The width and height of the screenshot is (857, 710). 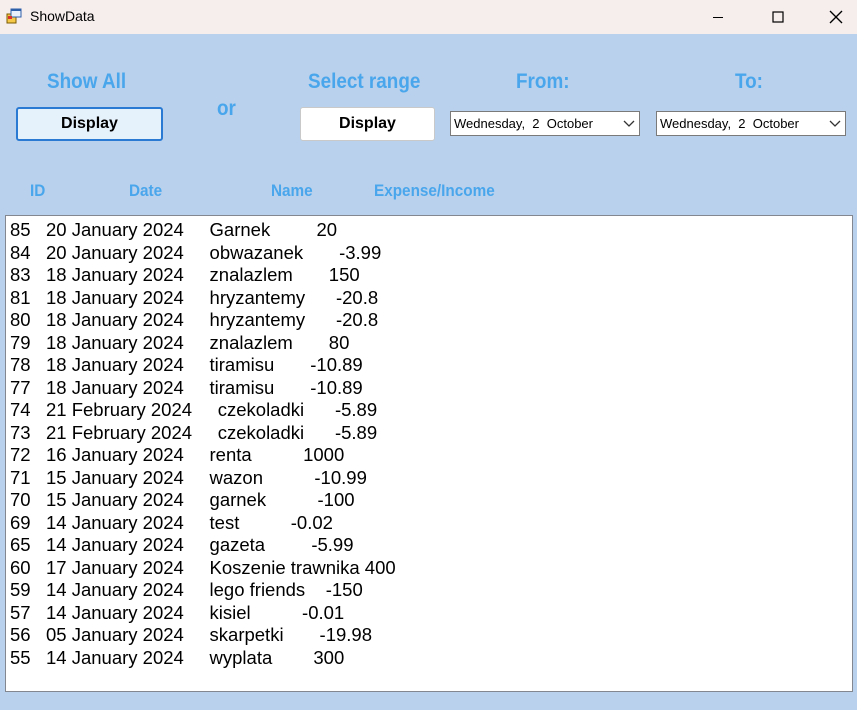 I want to click on display-range-button: Display, so click(x=367, y=124).